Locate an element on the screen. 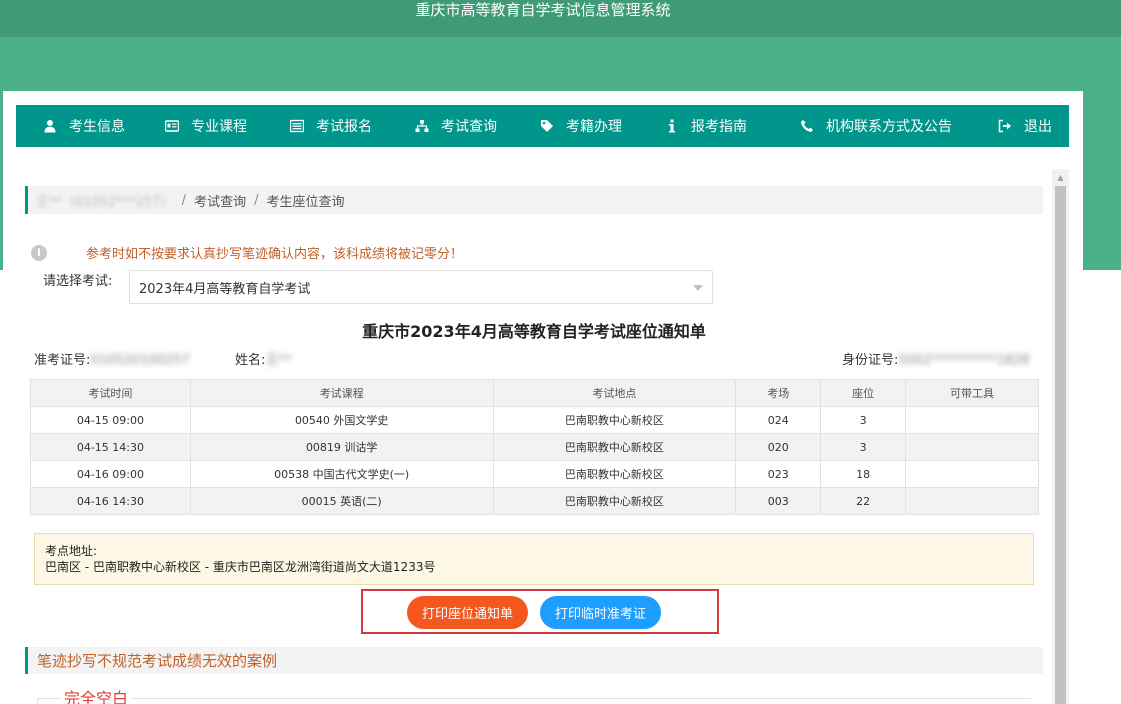 The image size is (1121, 704). table-cell: 00540 外国文学史 is located at coordinates (341, 420).